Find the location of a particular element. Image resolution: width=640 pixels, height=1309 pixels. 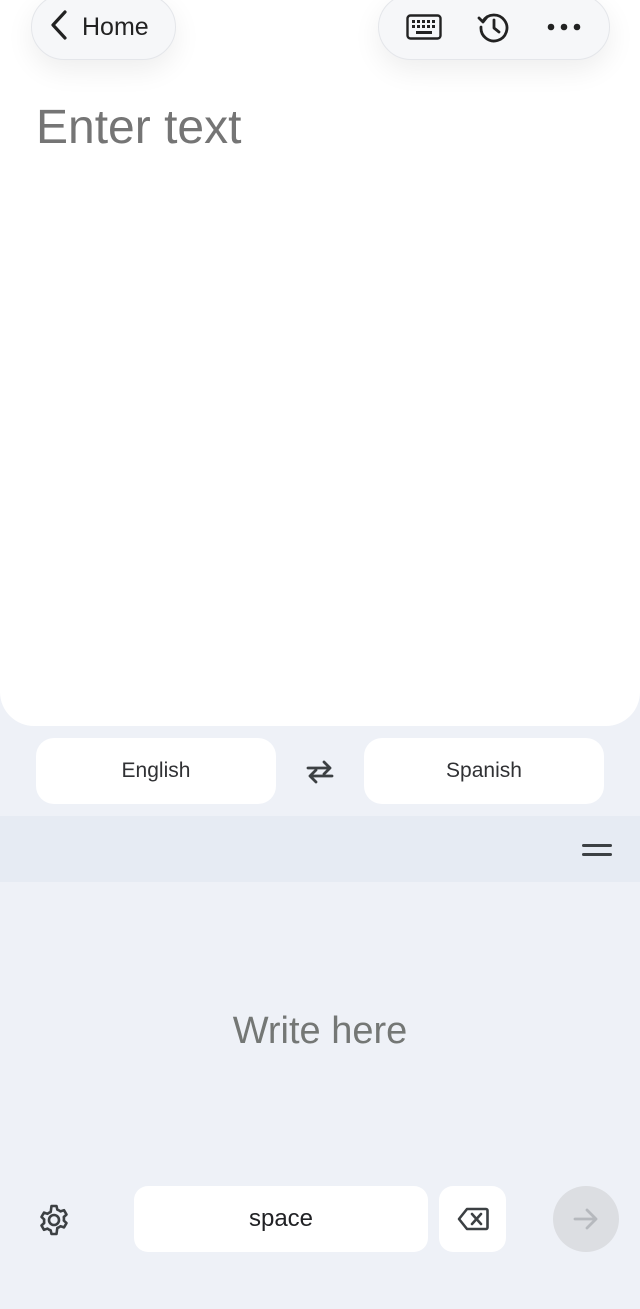

more-horizontal-icon is located at coordinates (564, 27).